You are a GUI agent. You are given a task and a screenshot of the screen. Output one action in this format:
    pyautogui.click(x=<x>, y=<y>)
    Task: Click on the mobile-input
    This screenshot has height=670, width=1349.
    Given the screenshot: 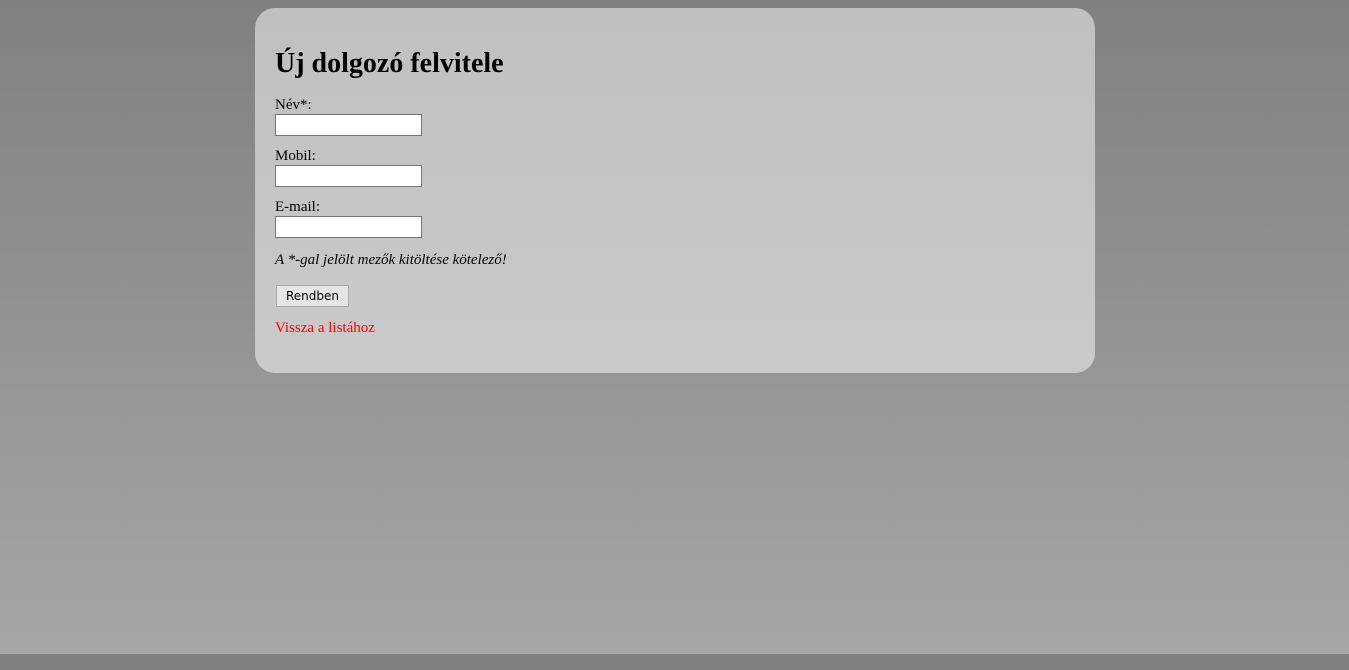 What is the action you would take?
    pyautogui.click(x=348, y=176)
    